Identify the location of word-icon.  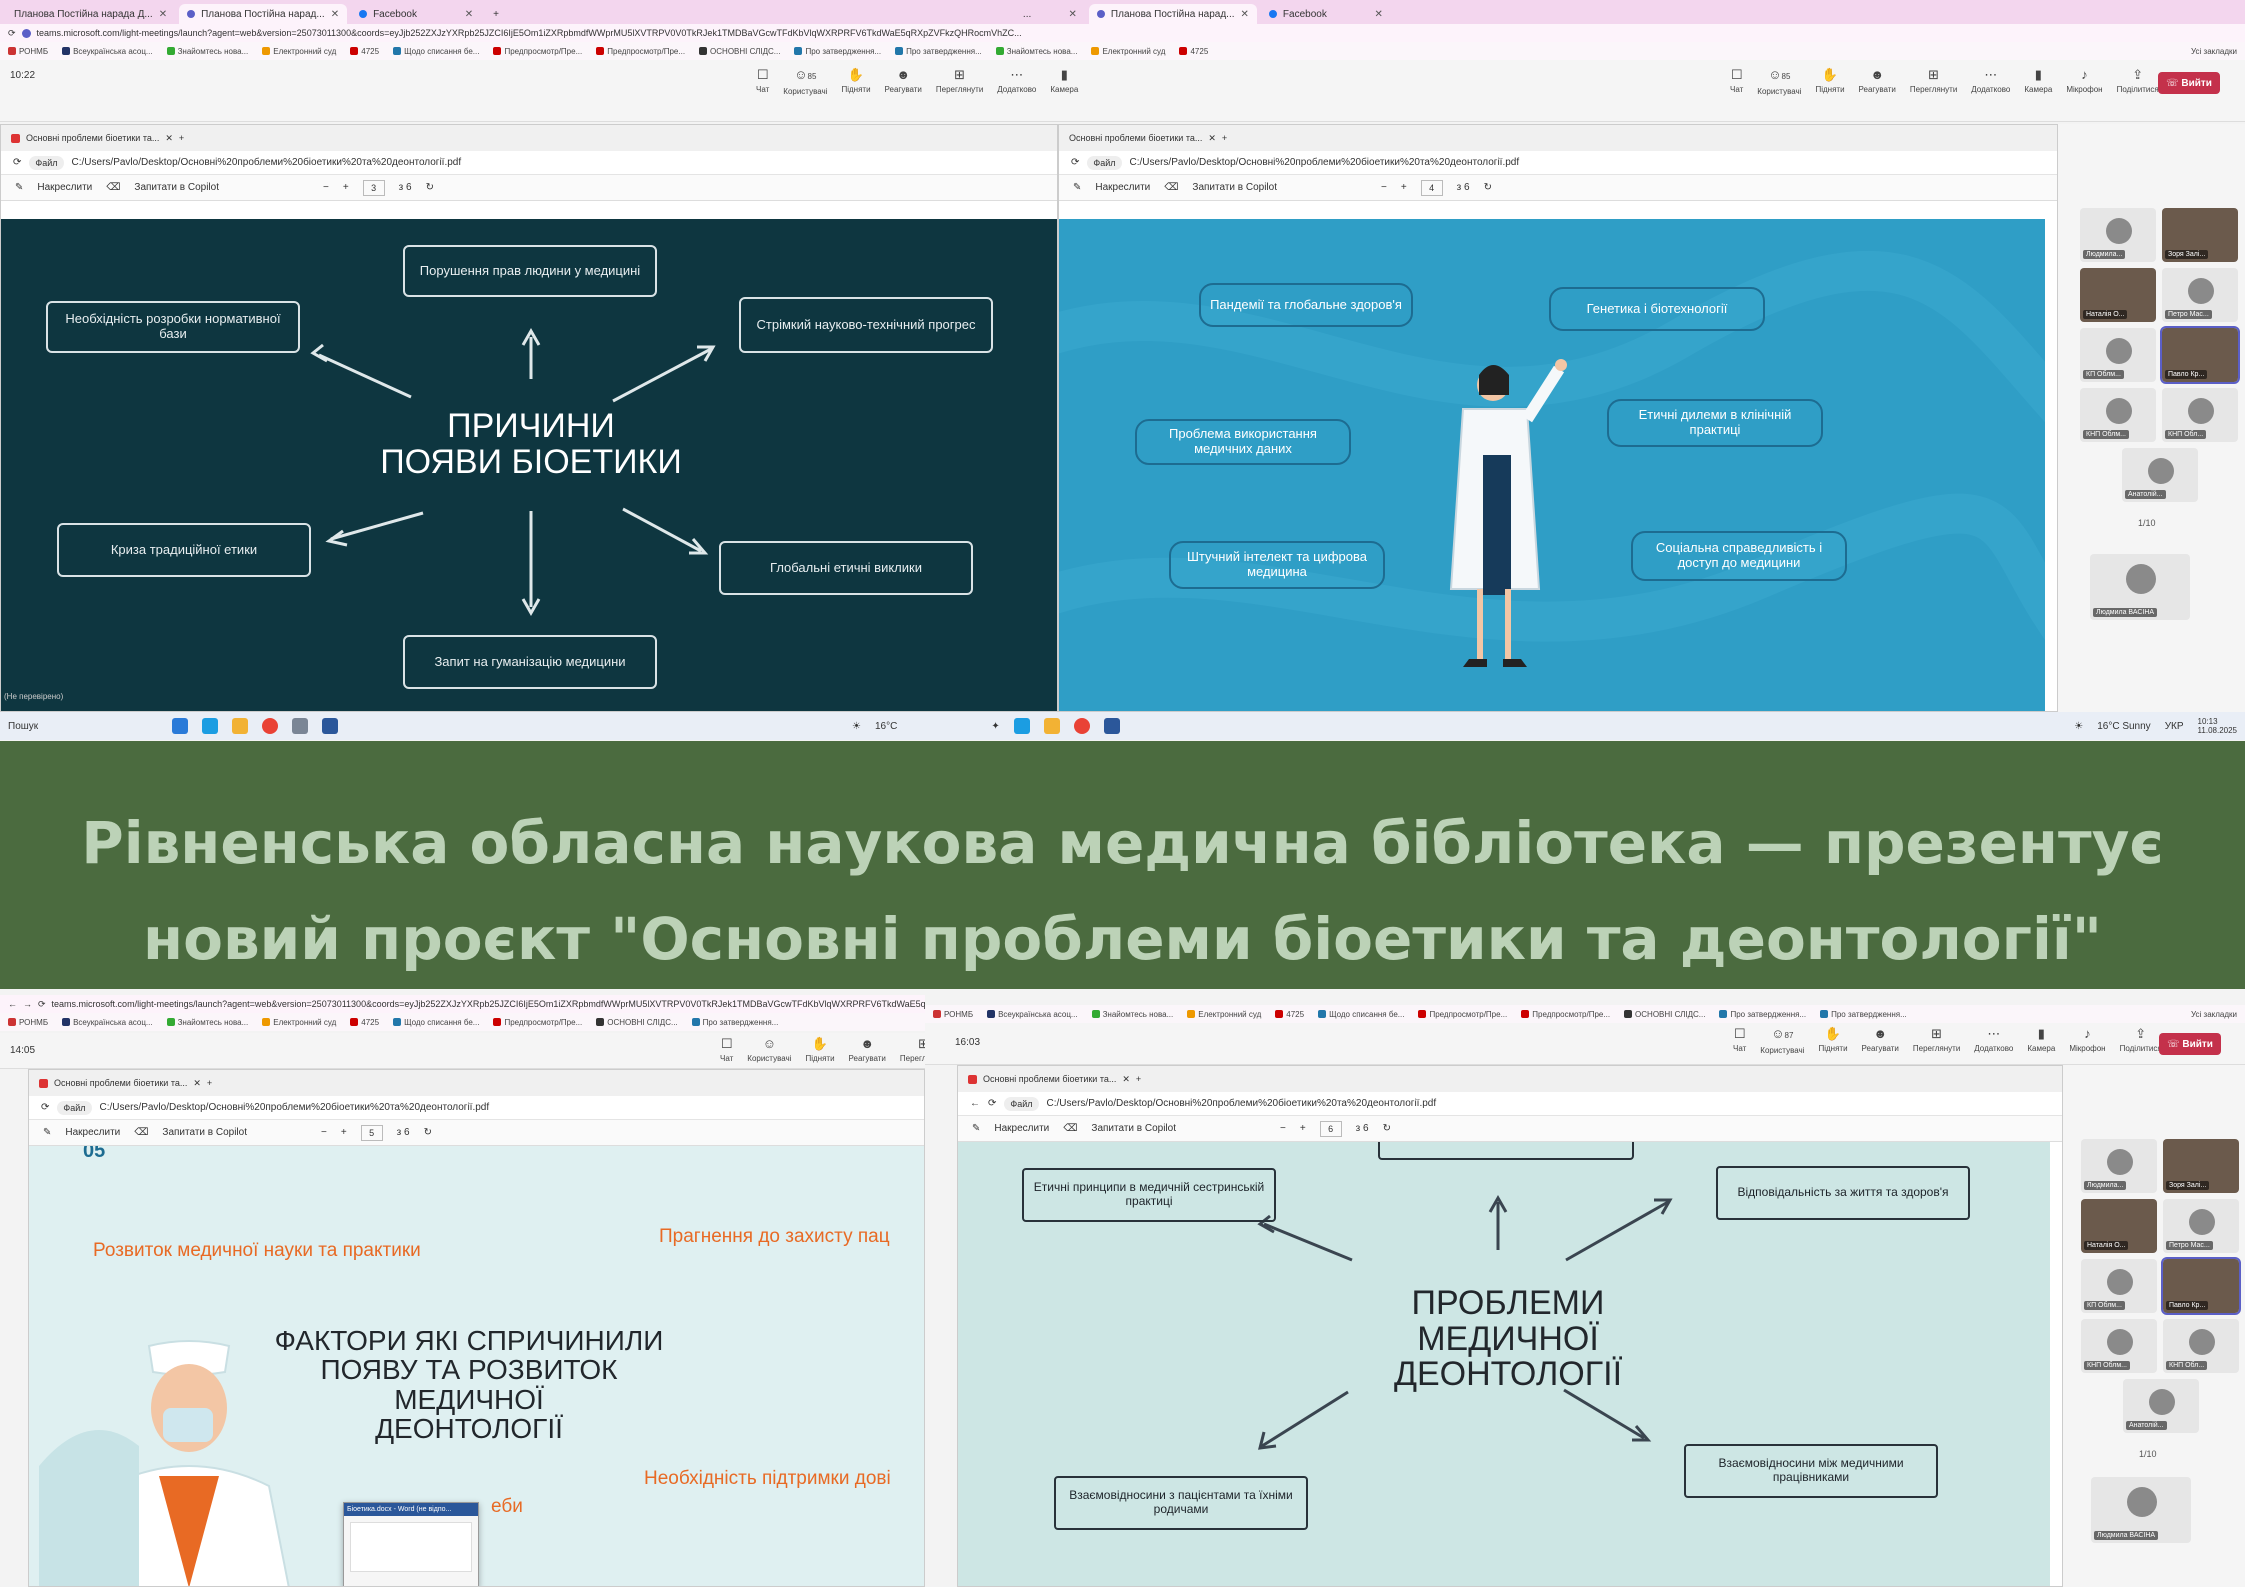
(330, 726).